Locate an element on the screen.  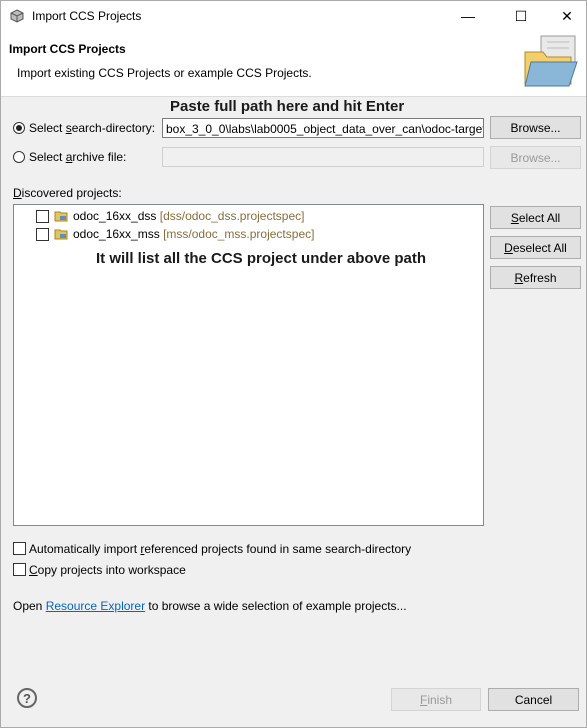
app-icon is located at coordinates (17, 16).